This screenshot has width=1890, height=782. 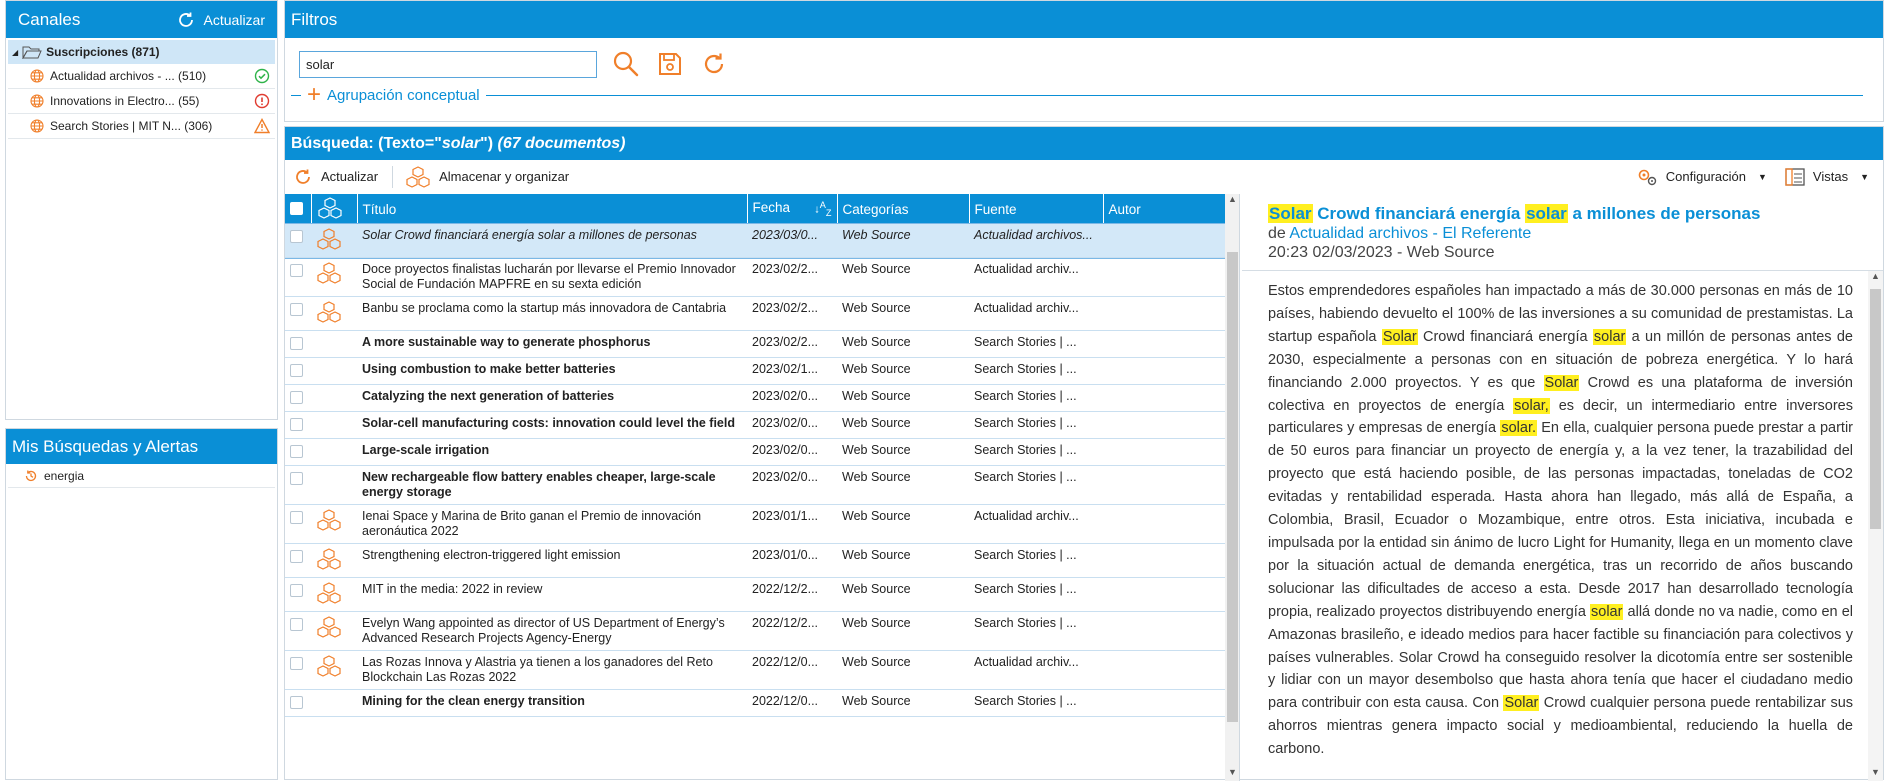 I want to click on tree-root-suscripciones: ◢ Suscripciones (871), so click(x=141, y=52).